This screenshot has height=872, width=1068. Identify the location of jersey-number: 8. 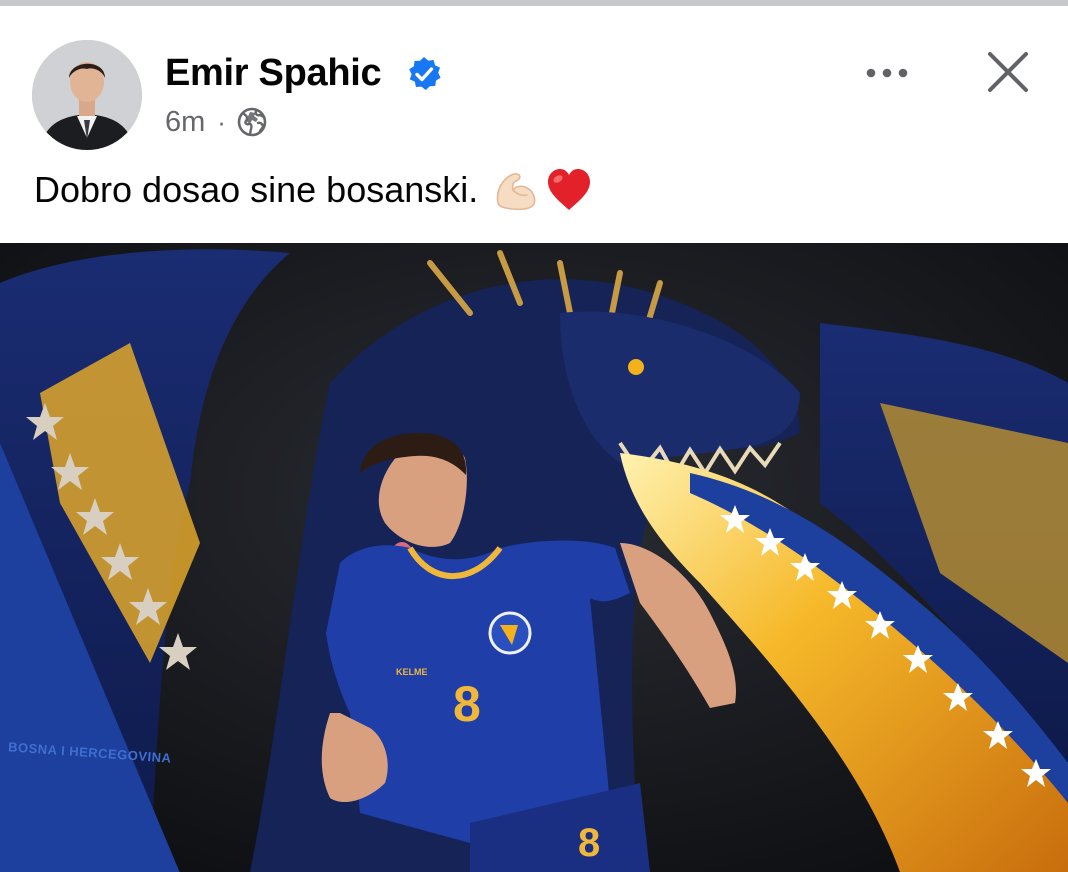
(467, 704).